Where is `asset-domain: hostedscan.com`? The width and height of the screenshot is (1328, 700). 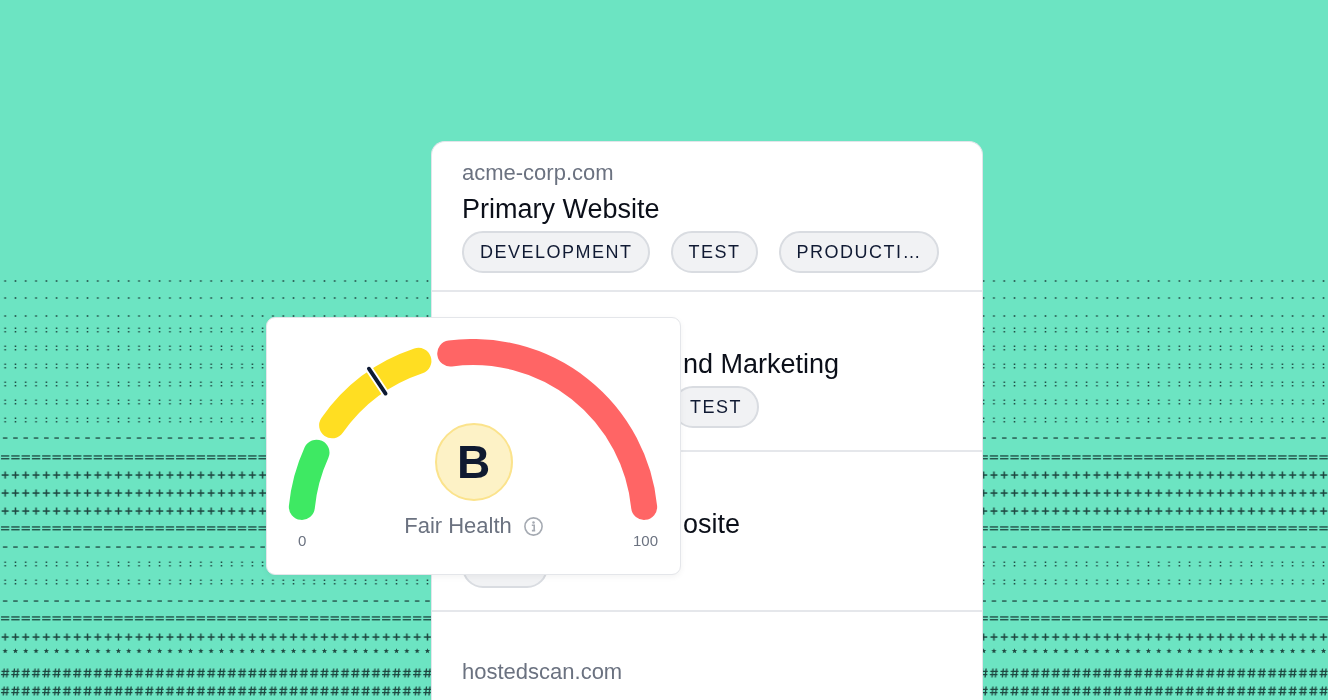 asset-domain: hostedscan.com is located at coordinates (542, 672).